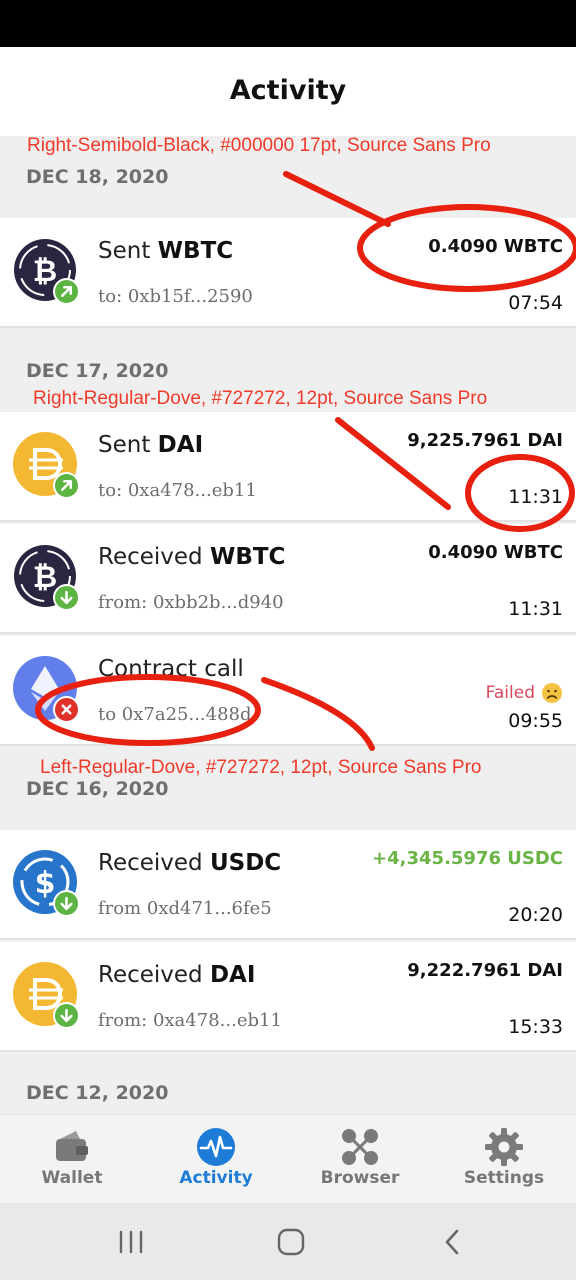  What do you see at coordinates (97, 177) in the screenshot?
I see `date-label: DEC 18, 2020` at bounding box center [97, 177].